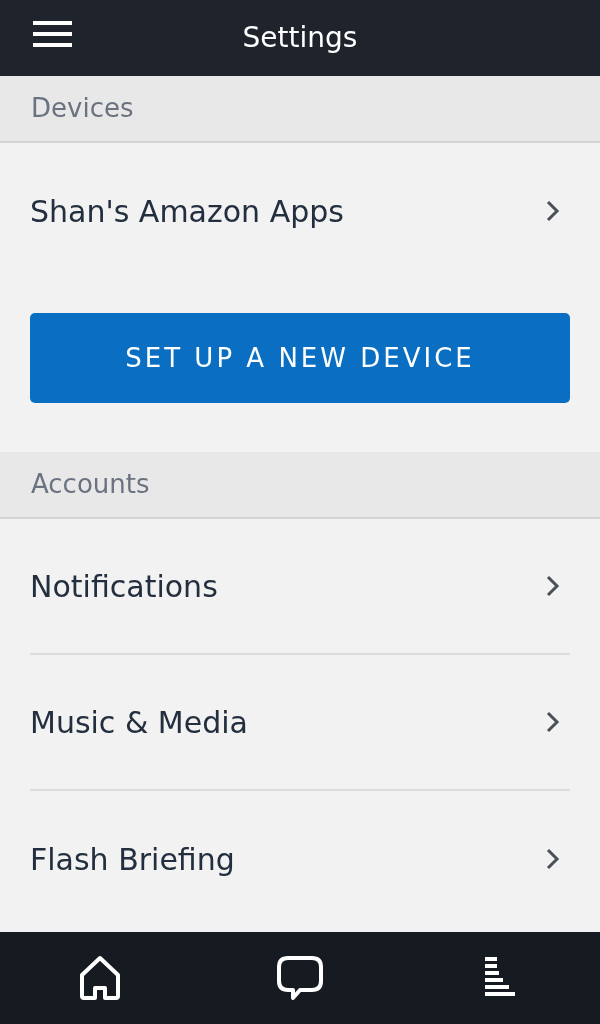 The image size is (600, 1024). What do you see at coordinates (52, 34) in the screenshot?
I see `menu-icon` at bounding box center [52, 34].